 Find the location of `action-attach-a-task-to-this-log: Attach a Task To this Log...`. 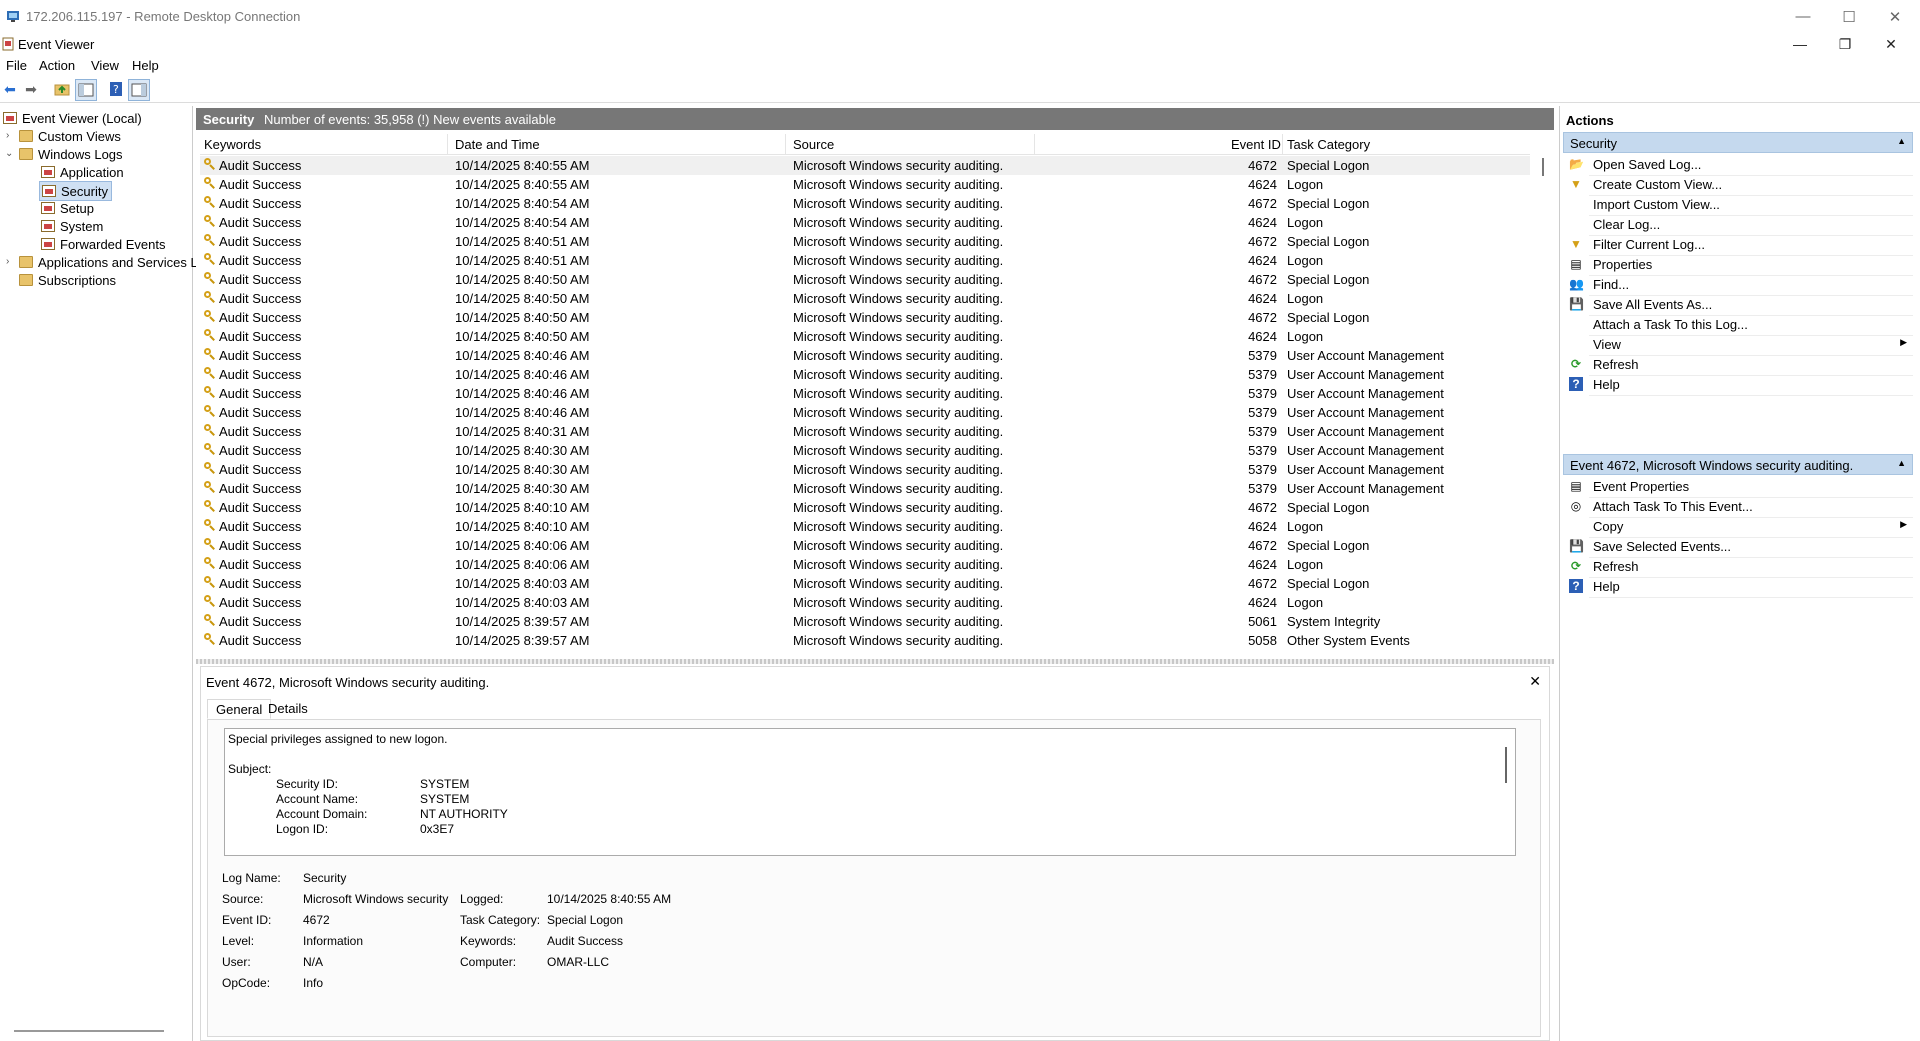

action-attach-a-task-to-this-log: Attach a Task To this Log... is located at coordinates (1738, 325).